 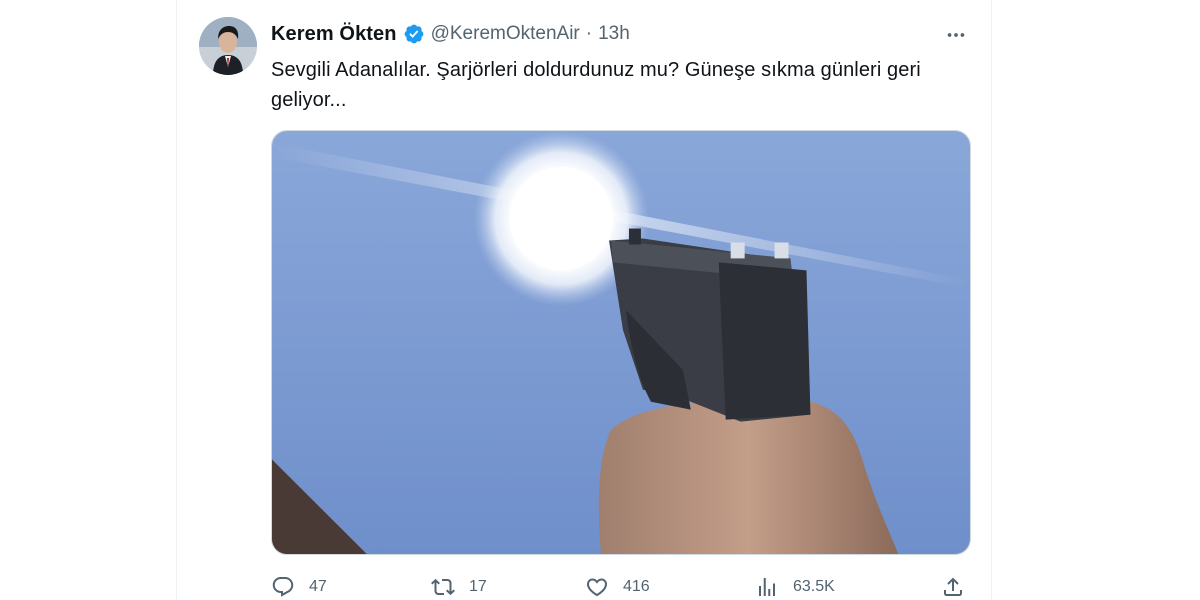 I want to click on tweet-timestamp: 13h, so click(x=614, y=34).